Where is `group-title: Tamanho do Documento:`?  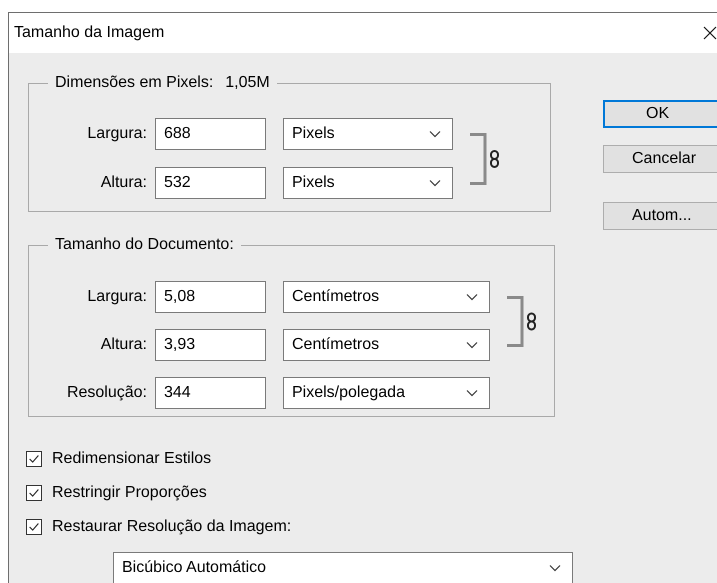
group-title: Tamanho do Documento: is located at coordinates (144, 245).